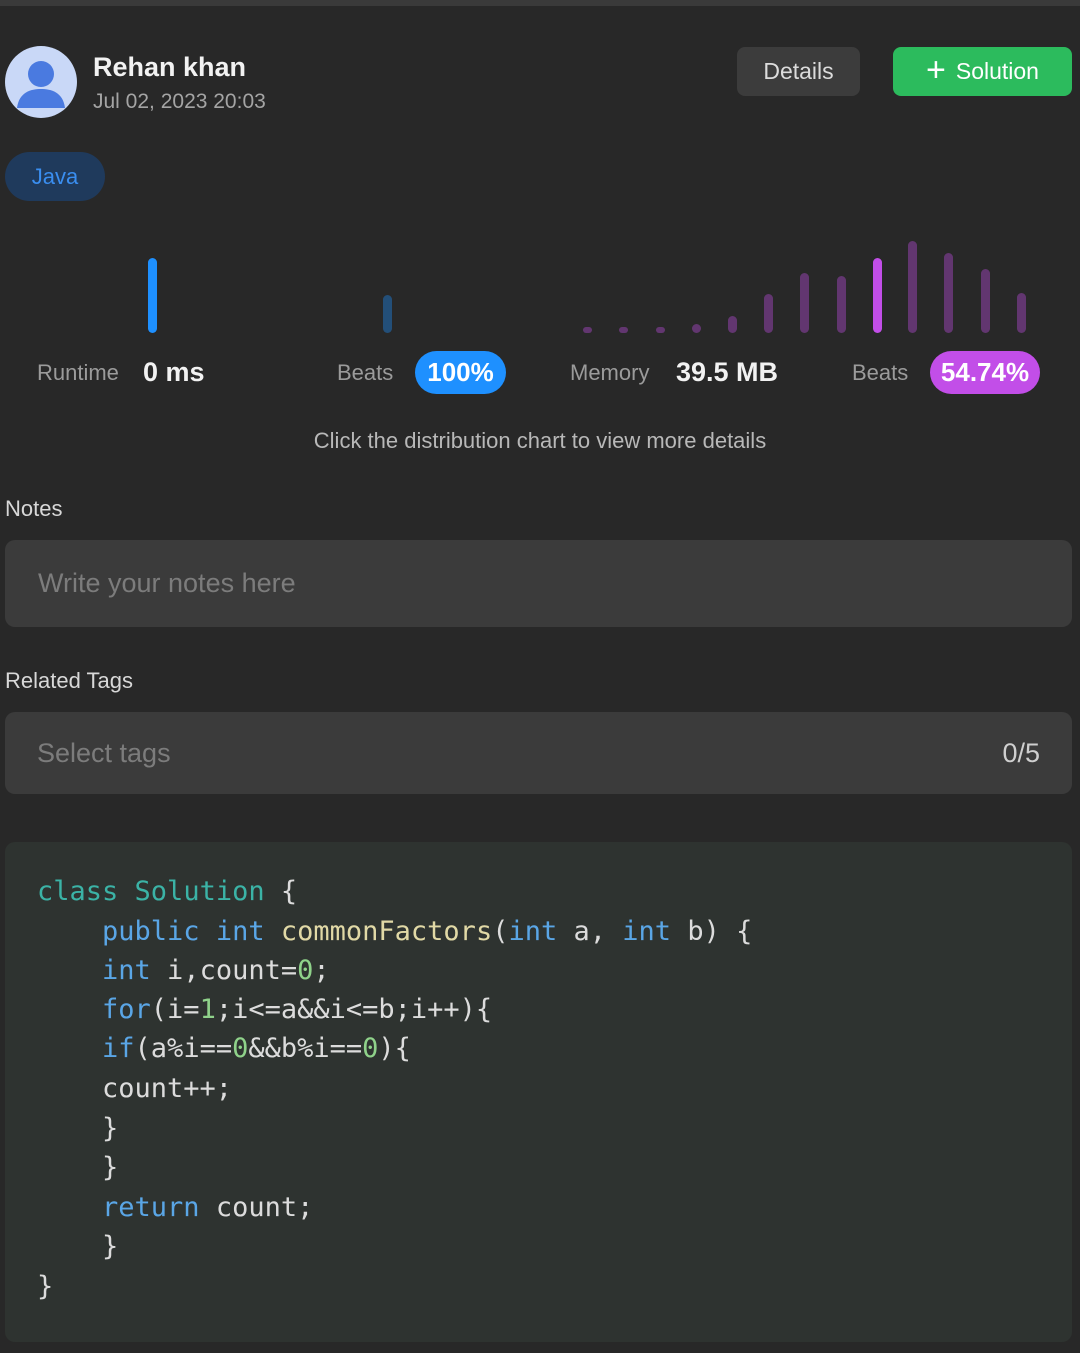  What do you see at coordinates (169, 67) in the screenshot?
I see `user-name: Rehan khan` at bounding box center [169, 67].